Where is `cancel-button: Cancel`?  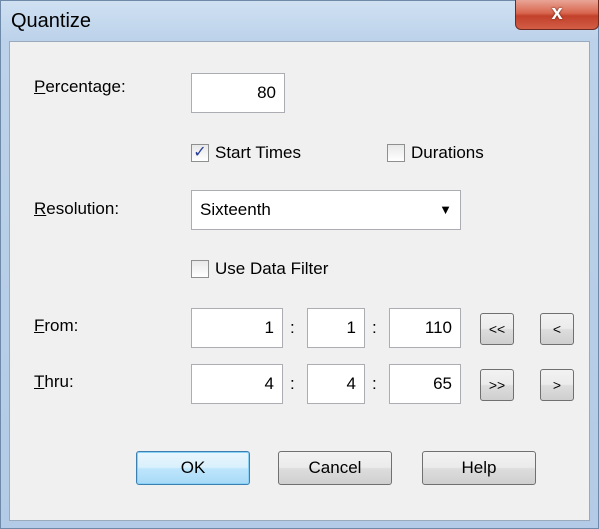
cancel-button: Cancel is located at coordinates (335, 468).